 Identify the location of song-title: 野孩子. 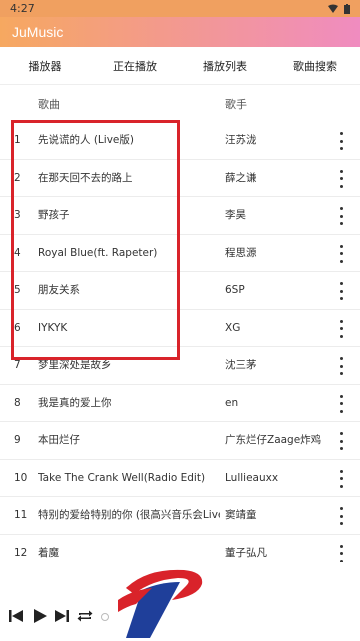
(54, 215).